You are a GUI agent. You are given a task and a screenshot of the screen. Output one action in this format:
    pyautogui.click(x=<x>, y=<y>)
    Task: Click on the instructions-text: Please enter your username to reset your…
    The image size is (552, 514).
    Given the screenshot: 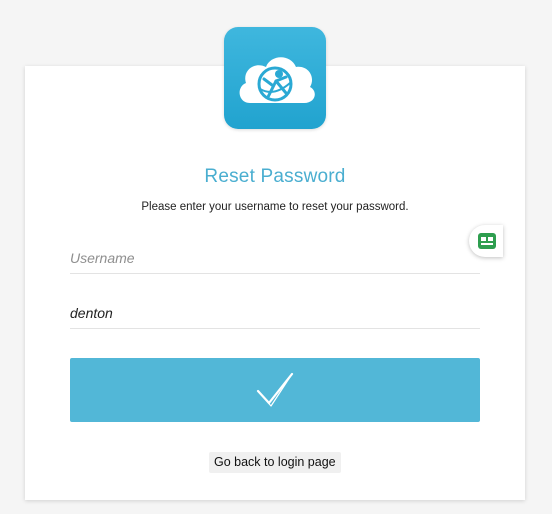 What is the action you would take?
    pyautogui.click(x=275, y=207)
    